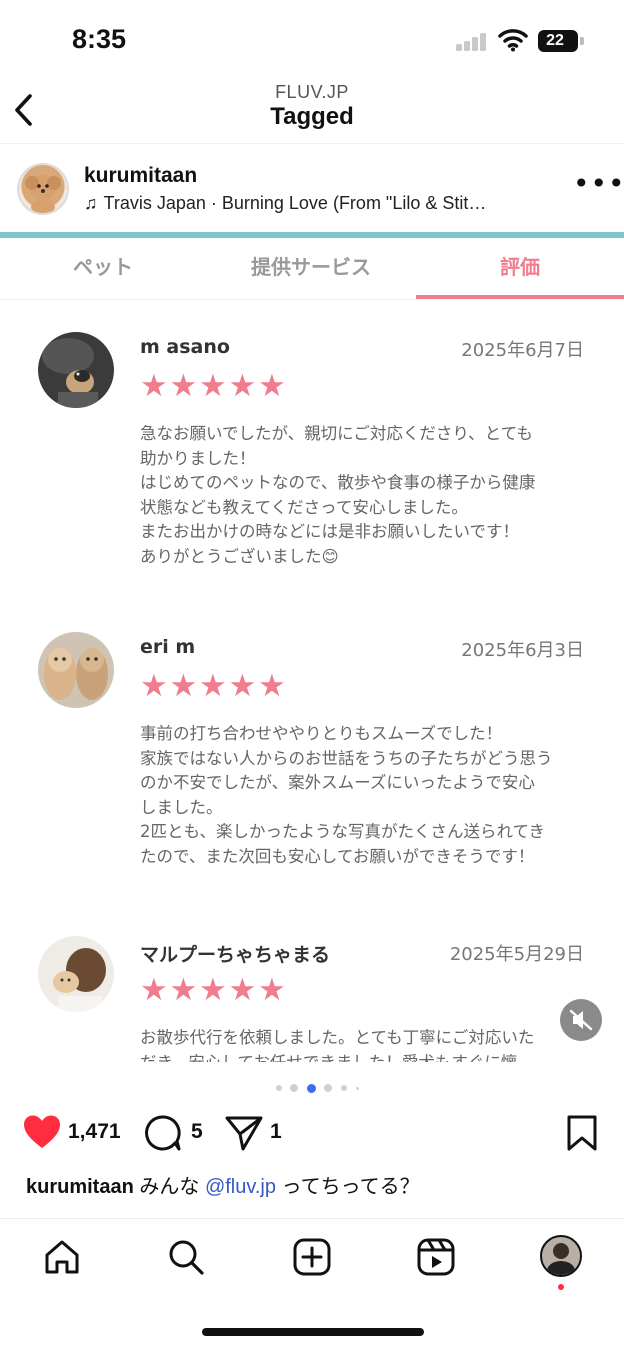 Image resolution: width=624 pixels, height=1350 pixels. Describe the element at coordinates (80, 1187) in the screenshot. I see `caption-username: kurumitaan` at that location.